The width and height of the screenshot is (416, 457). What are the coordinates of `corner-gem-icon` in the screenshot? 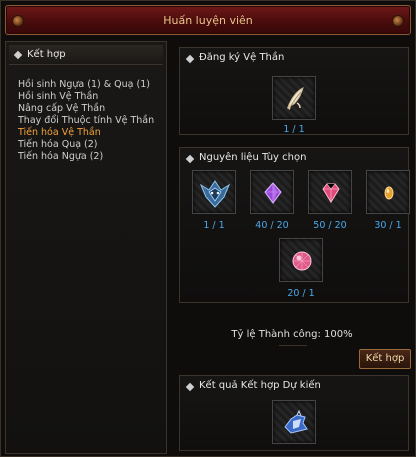 It's located at (398, 21).